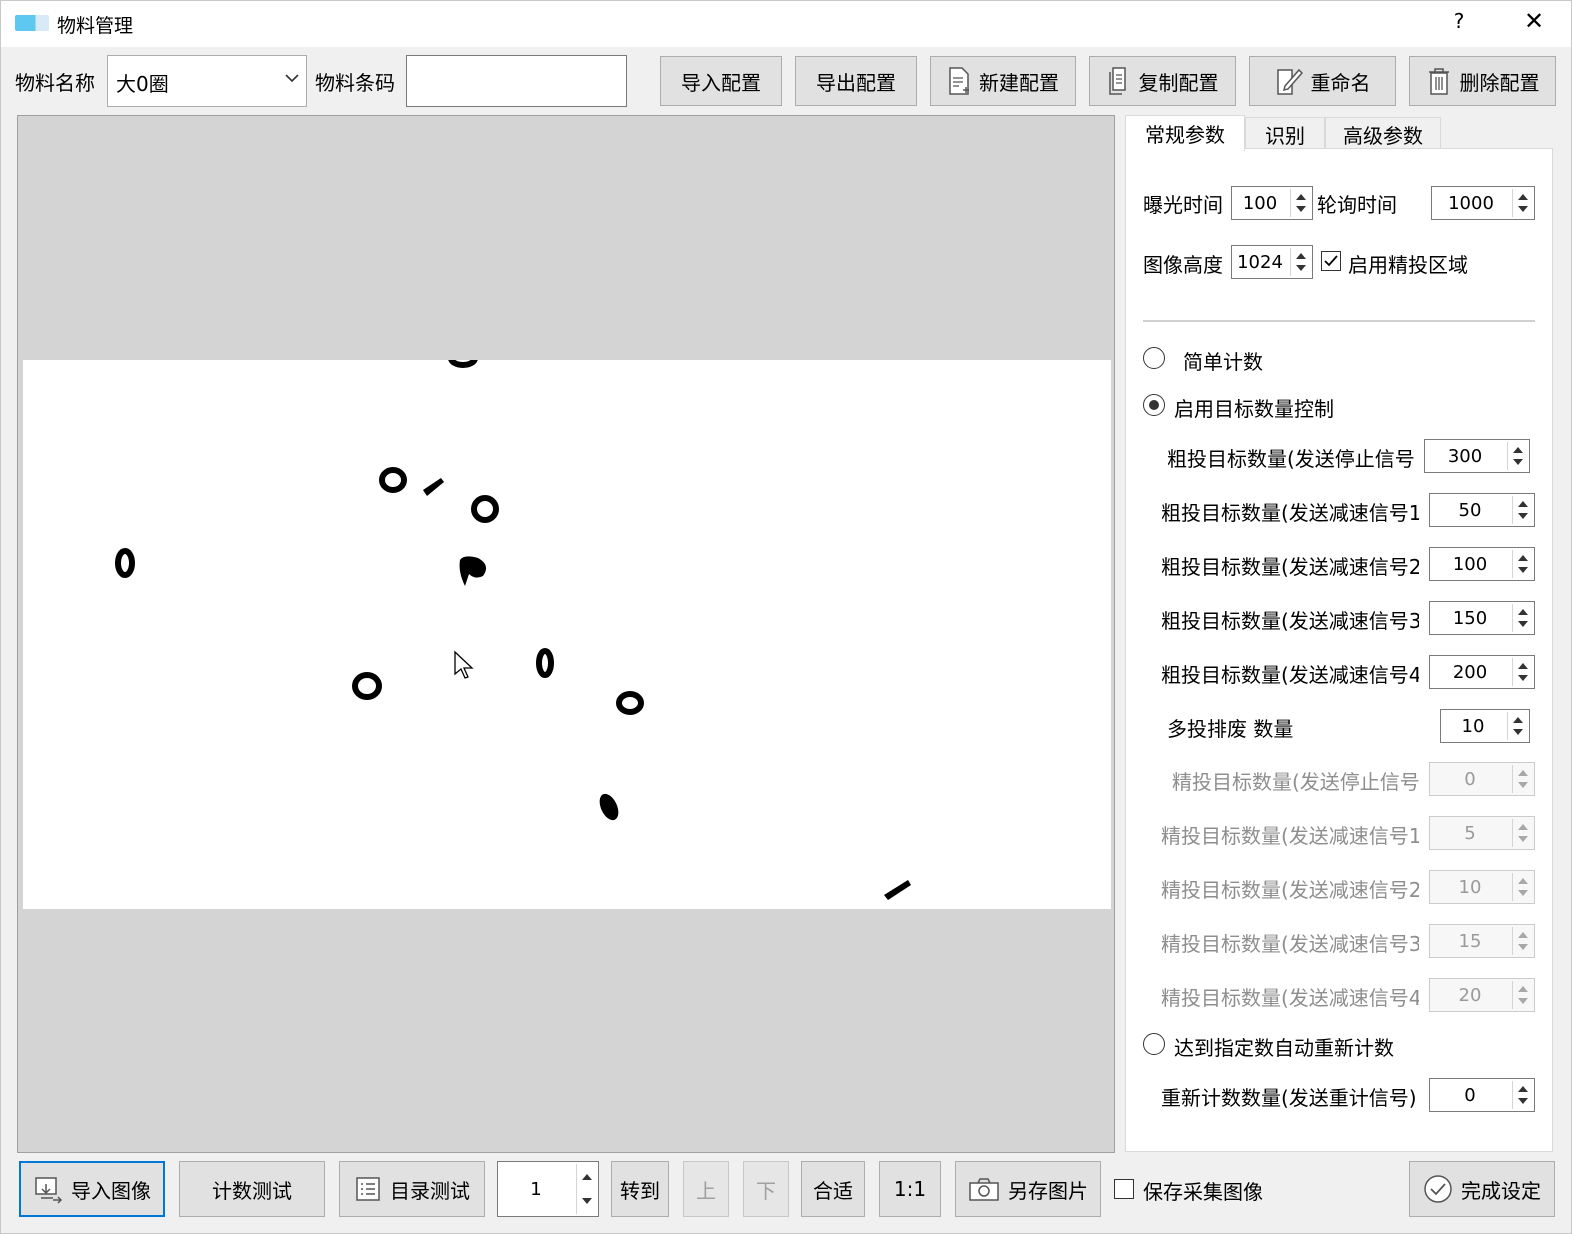 This screenshot has height=1234, width=1572. What do you see at coordinates (1357, 205) in the screenshot?
I see `poll-time-label: 轮询时间` at bounding box center [1357, 205].